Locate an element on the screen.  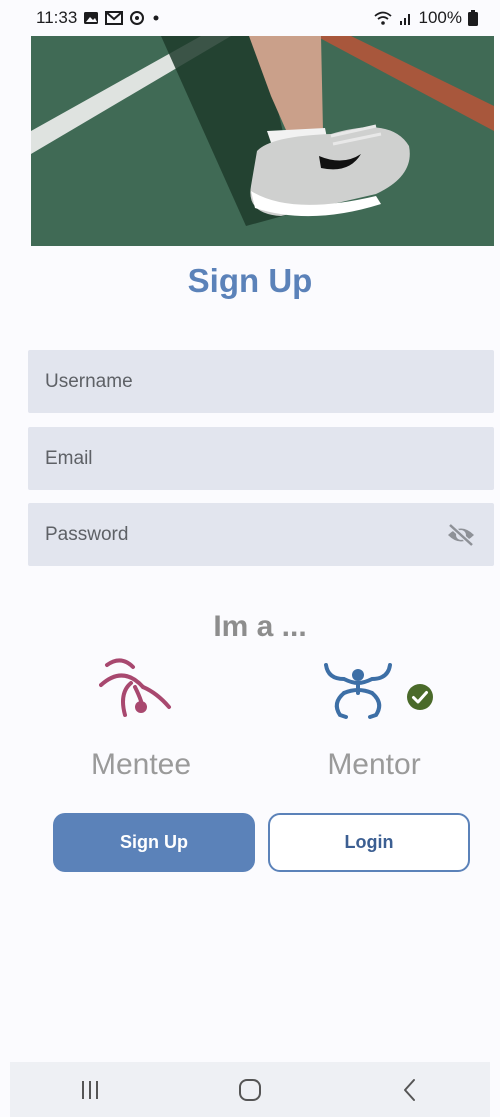
dot-icon is located at coordinates (156, 18).